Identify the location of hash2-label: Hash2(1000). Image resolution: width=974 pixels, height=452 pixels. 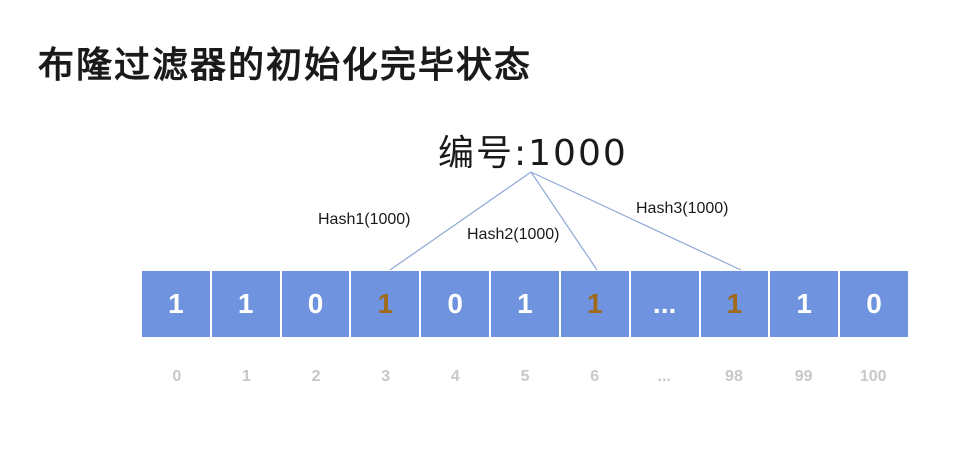
(513, 234).